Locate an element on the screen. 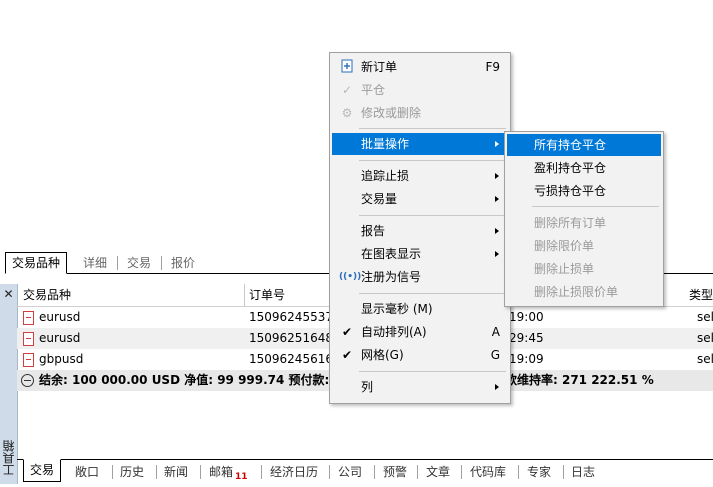 The width and height of the screenshot is (713, 487). new-order-icon is located at coordinates (347, 67).